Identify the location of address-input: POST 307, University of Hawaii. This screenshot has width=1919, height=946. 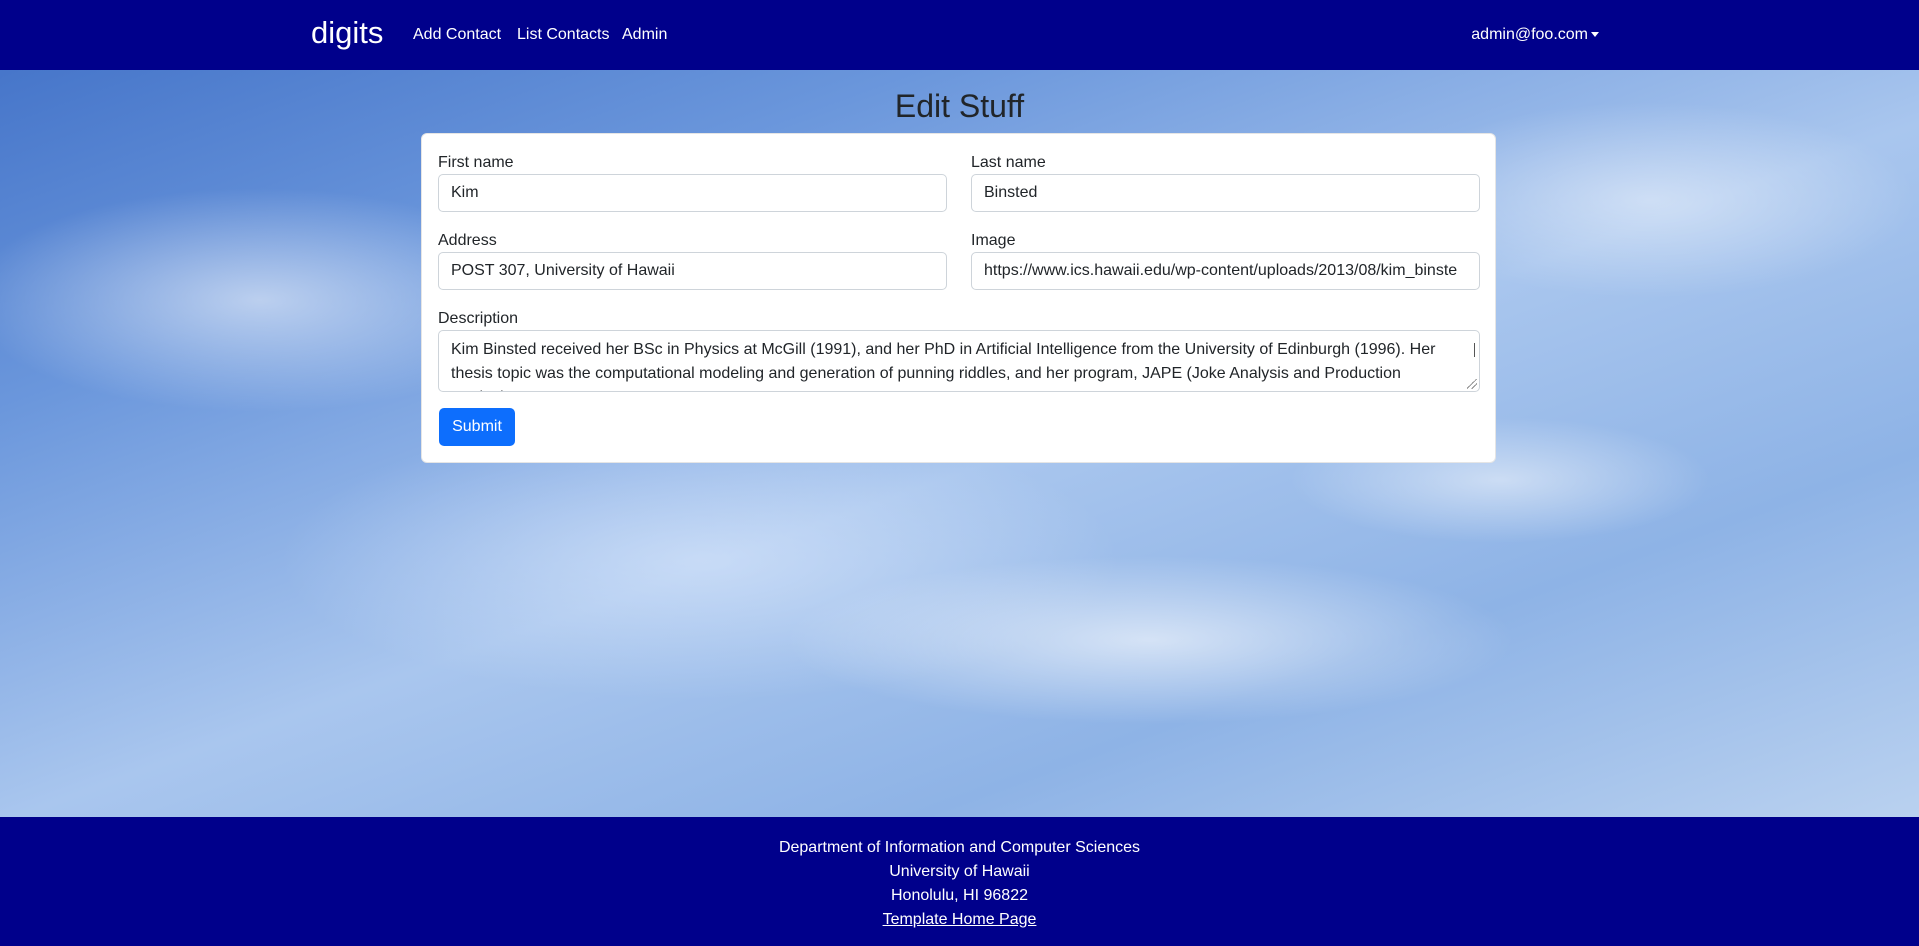
(692, 271).